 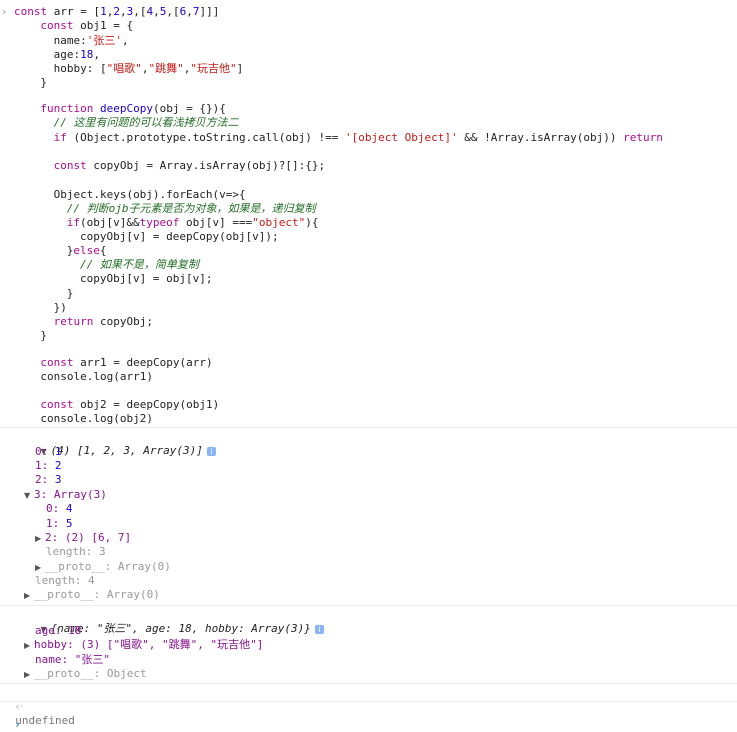 What do you see at coordinates (83, 538) in the screenshot?
I see `nested-child-row: ▶ 2: (2) [6, 7]` at bounding box center [83, 538].